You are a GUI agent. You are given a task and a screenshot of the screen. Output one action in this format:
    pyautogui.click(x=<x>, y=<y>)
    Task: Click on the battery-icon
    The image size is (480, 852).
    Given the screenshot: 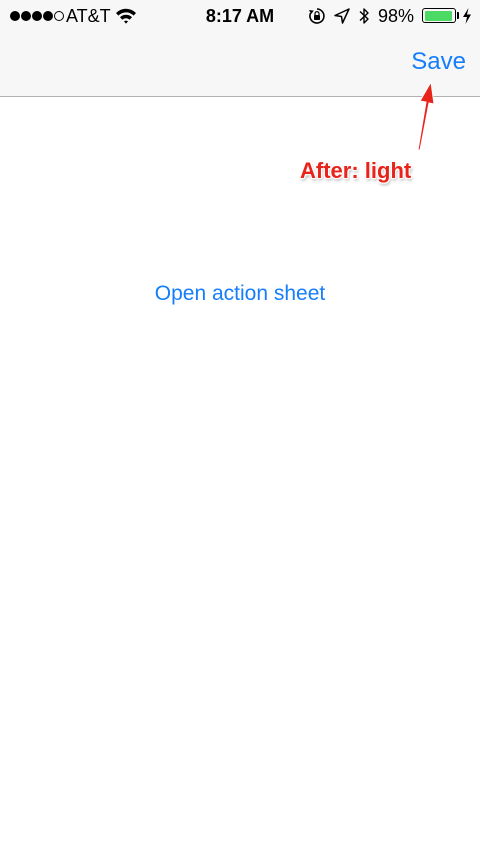 What is the action you would take?
    pyautogui.click(x=439, y=15)
    